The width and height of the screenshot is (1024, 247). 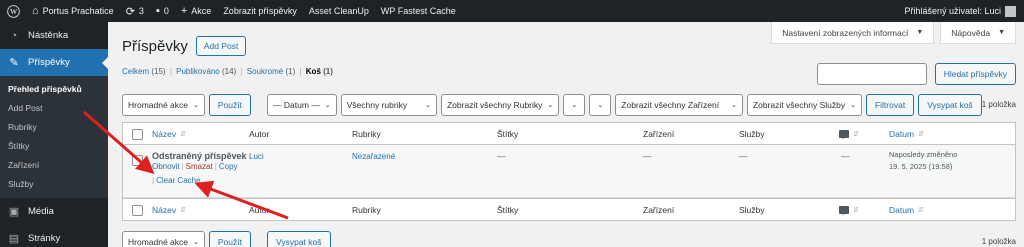 What do you see at coordinates (849, 210) in the screenshot?
I see `column-comments-footer: ⇵` at bounding box center [849, 210].